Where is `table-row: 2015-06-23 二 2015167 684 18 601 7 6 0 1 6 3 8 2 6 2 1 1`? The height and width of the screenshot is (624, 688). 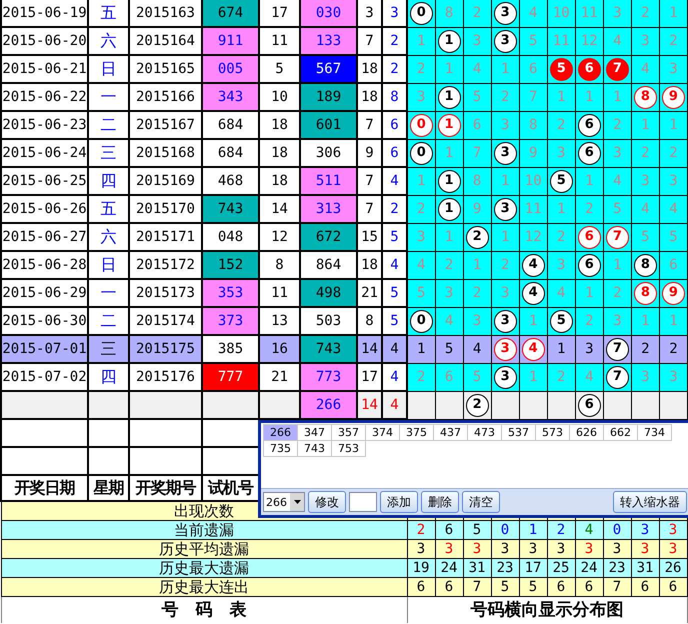
table-row: 2015-06-23 二 2015167 684 18 601 7 6 0 1 6 3 8 2 6 2 1 1 is located at coordinates (344, 125).